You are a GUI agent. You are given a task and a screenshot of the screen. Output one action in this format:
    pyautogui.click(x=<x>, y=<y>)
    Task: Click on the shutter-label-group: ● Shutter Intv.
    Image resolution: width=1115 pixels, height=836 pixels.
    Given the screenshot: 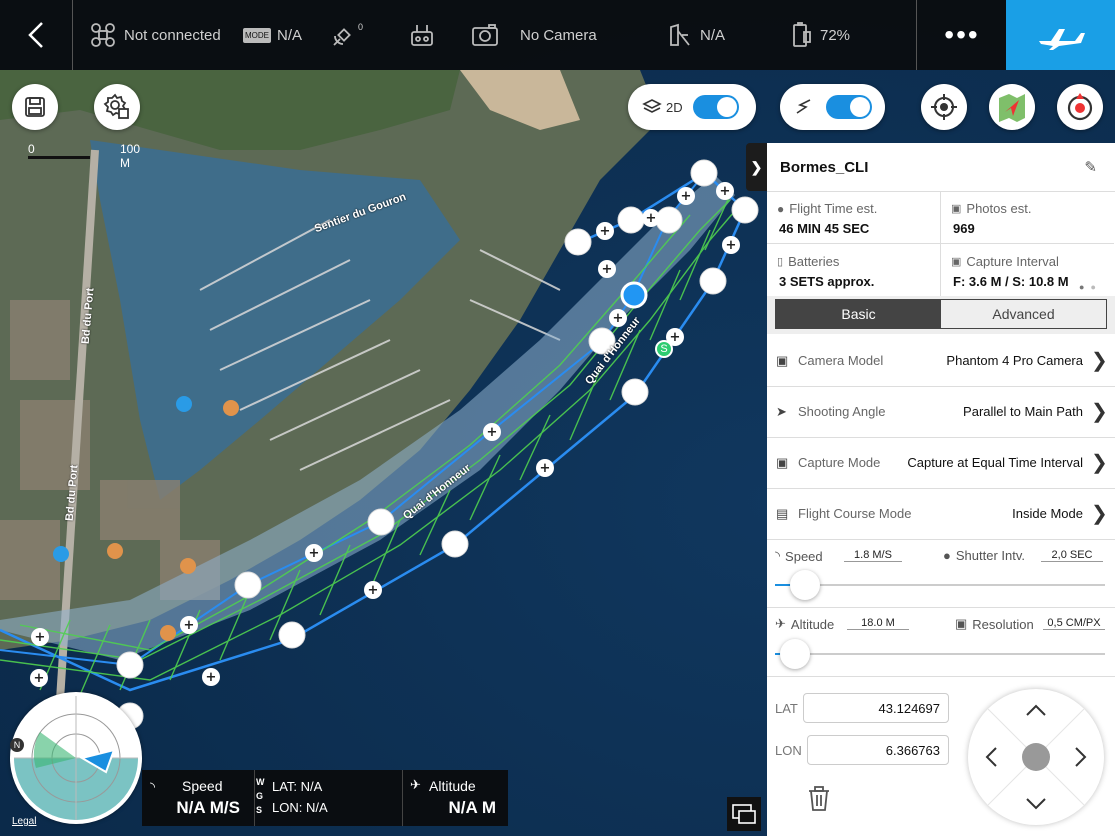 What is the action you would take?
    pyautogui.click(x=984, y=555)
    